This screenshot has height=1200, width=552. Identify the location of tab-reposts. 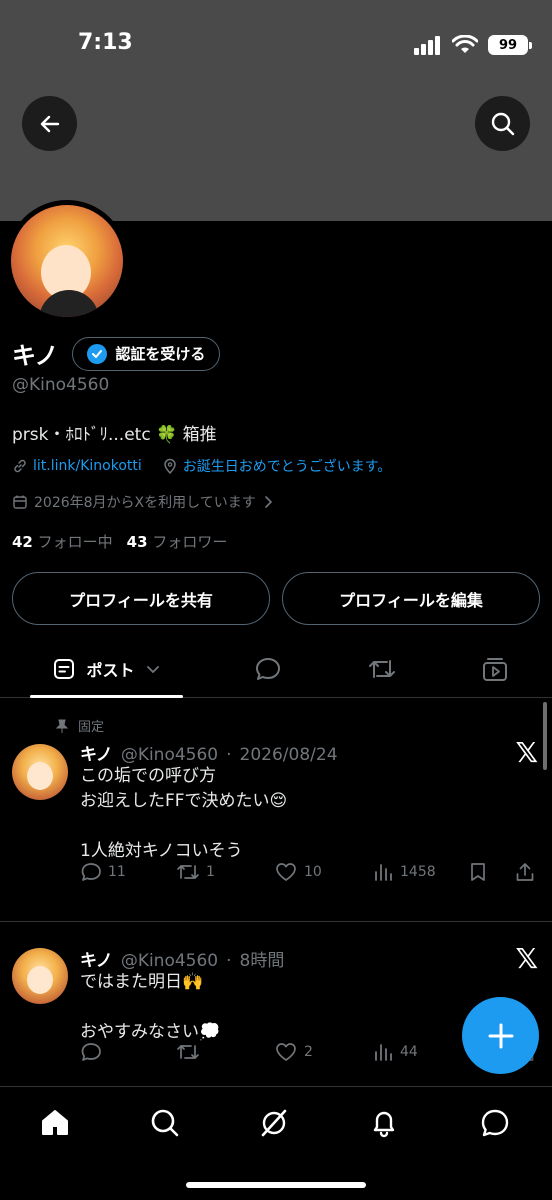
(382, 669).